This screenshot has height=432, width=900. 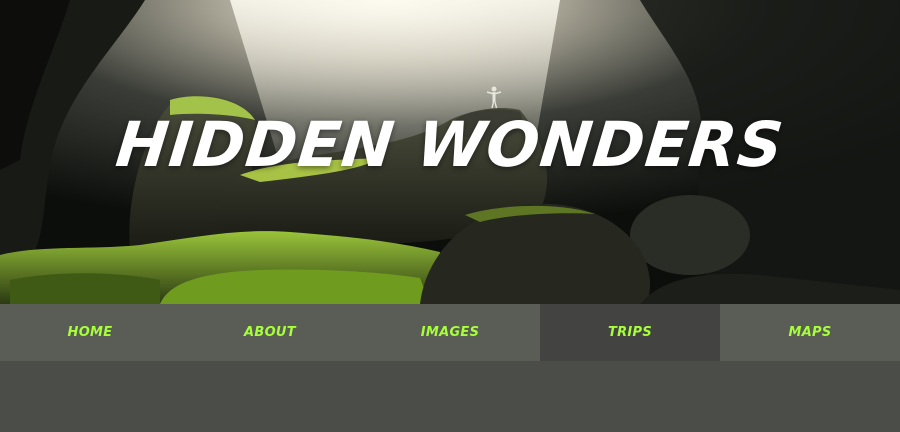 I want to click on nav-item-images: IMAGES, so click(x=450, y=332).